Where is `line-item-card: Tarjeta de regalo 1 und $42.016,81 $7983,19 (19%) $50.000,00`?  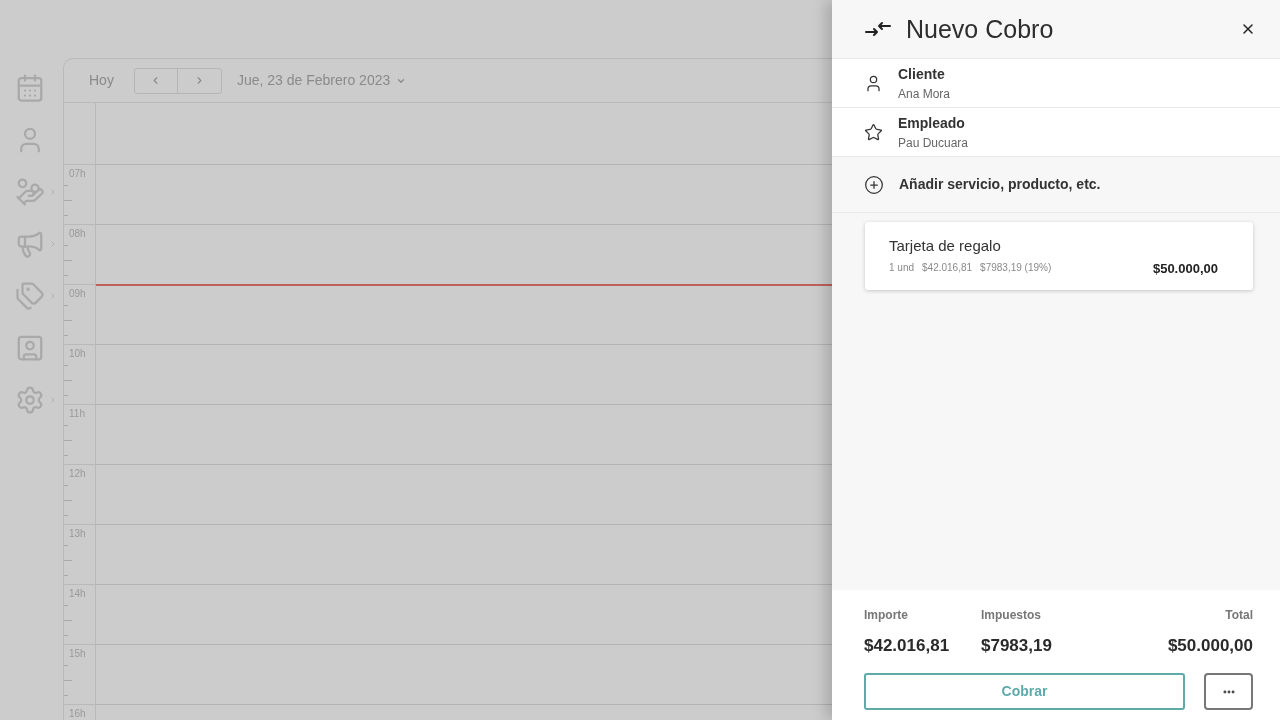
line-item-card: Tarjeta de regalo 1 und $42.016,81 $7983,19 (19%) $50.000,00 is located at coordinates (1059, 256).